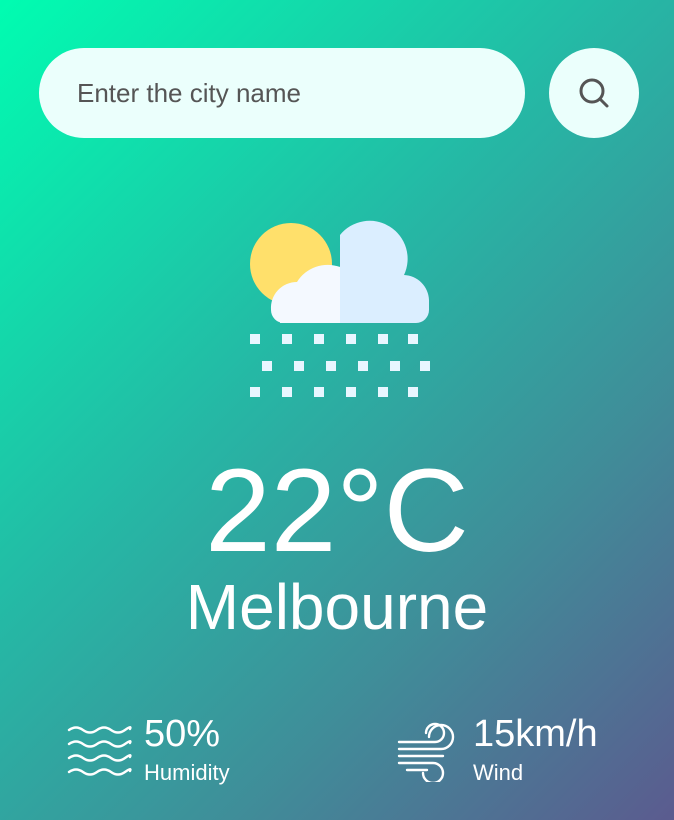 The image size is (674, 820). I want to click on search-button, so click(594, 93).